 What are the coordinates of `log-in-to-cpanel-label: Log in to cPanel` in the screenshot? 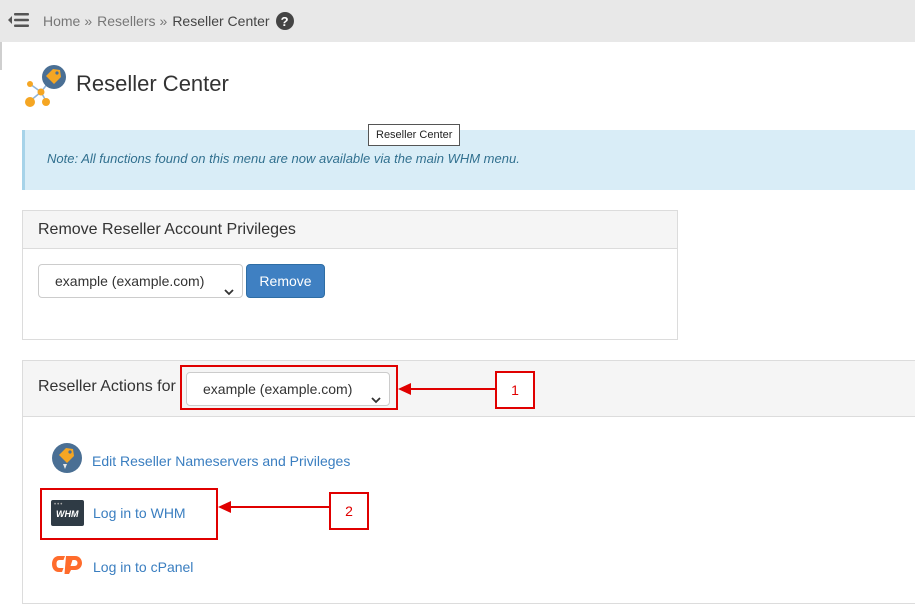 It's located at (143, 567).